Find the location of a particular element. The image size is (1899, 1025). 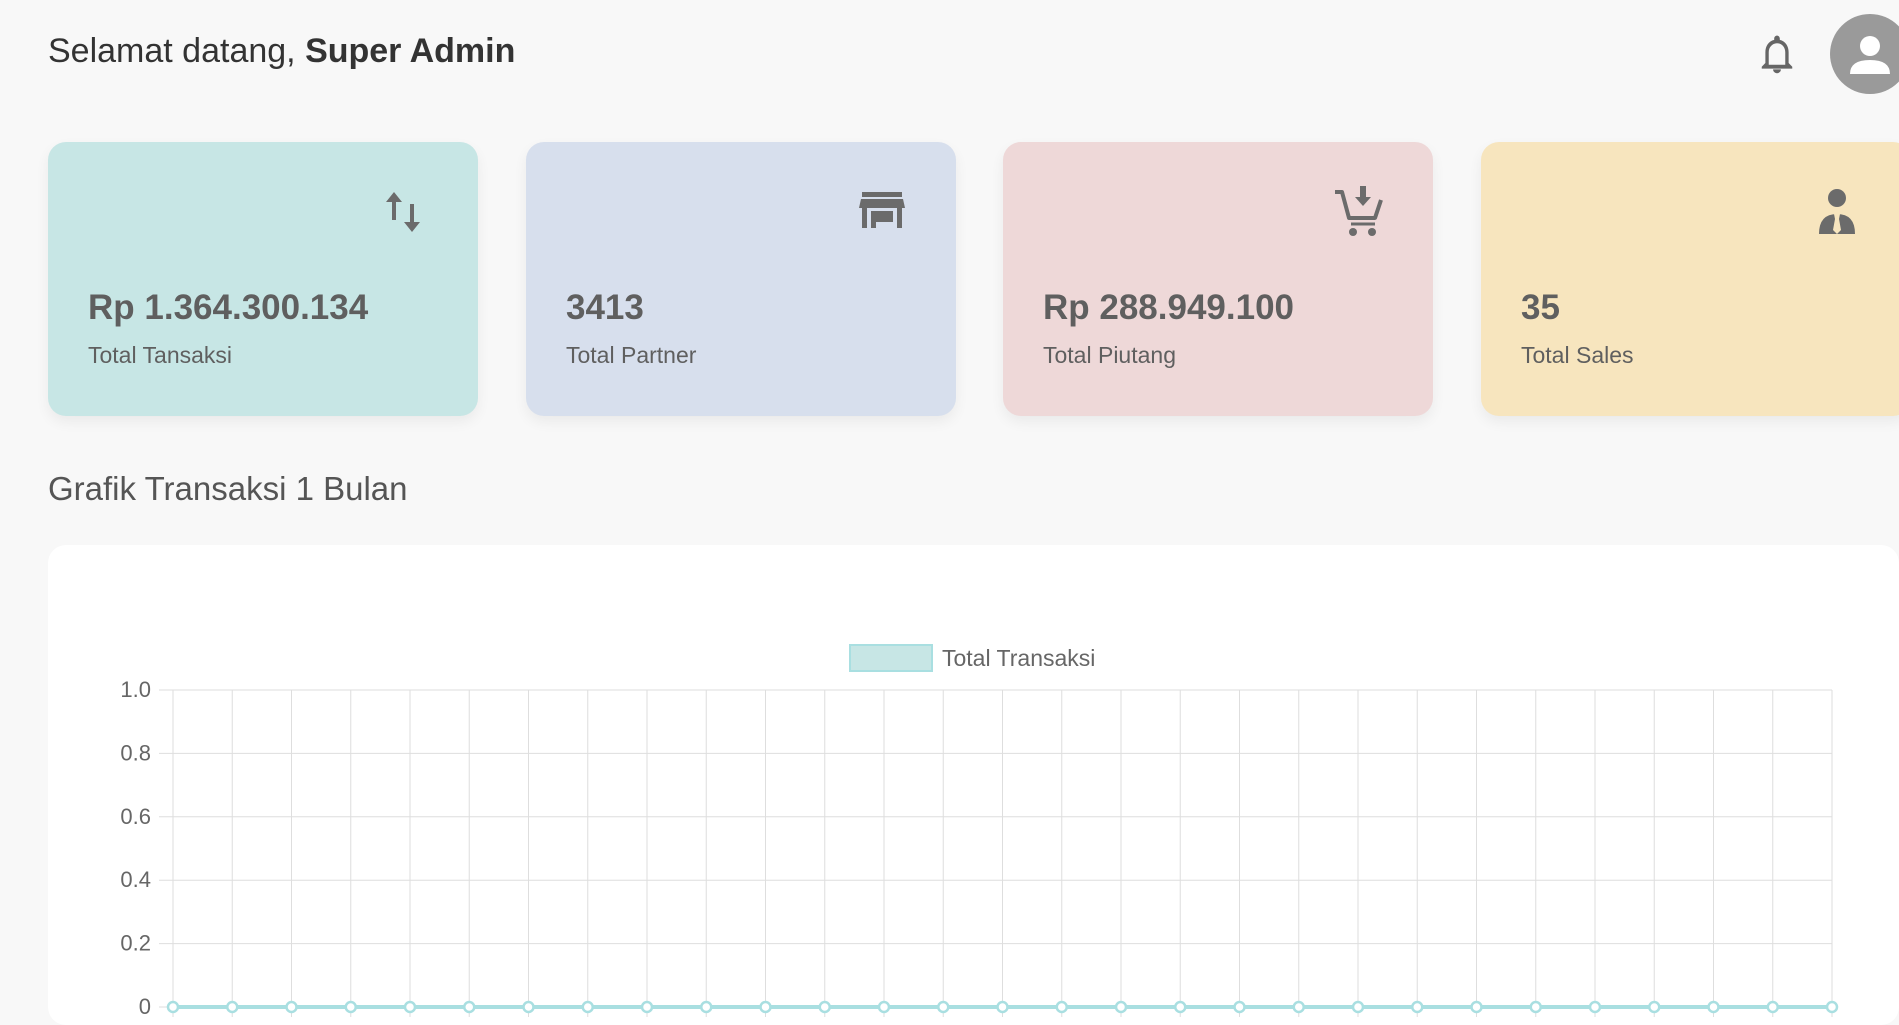

card-total-sales: 35 Total Sales is located at coordinates (1690, 279).